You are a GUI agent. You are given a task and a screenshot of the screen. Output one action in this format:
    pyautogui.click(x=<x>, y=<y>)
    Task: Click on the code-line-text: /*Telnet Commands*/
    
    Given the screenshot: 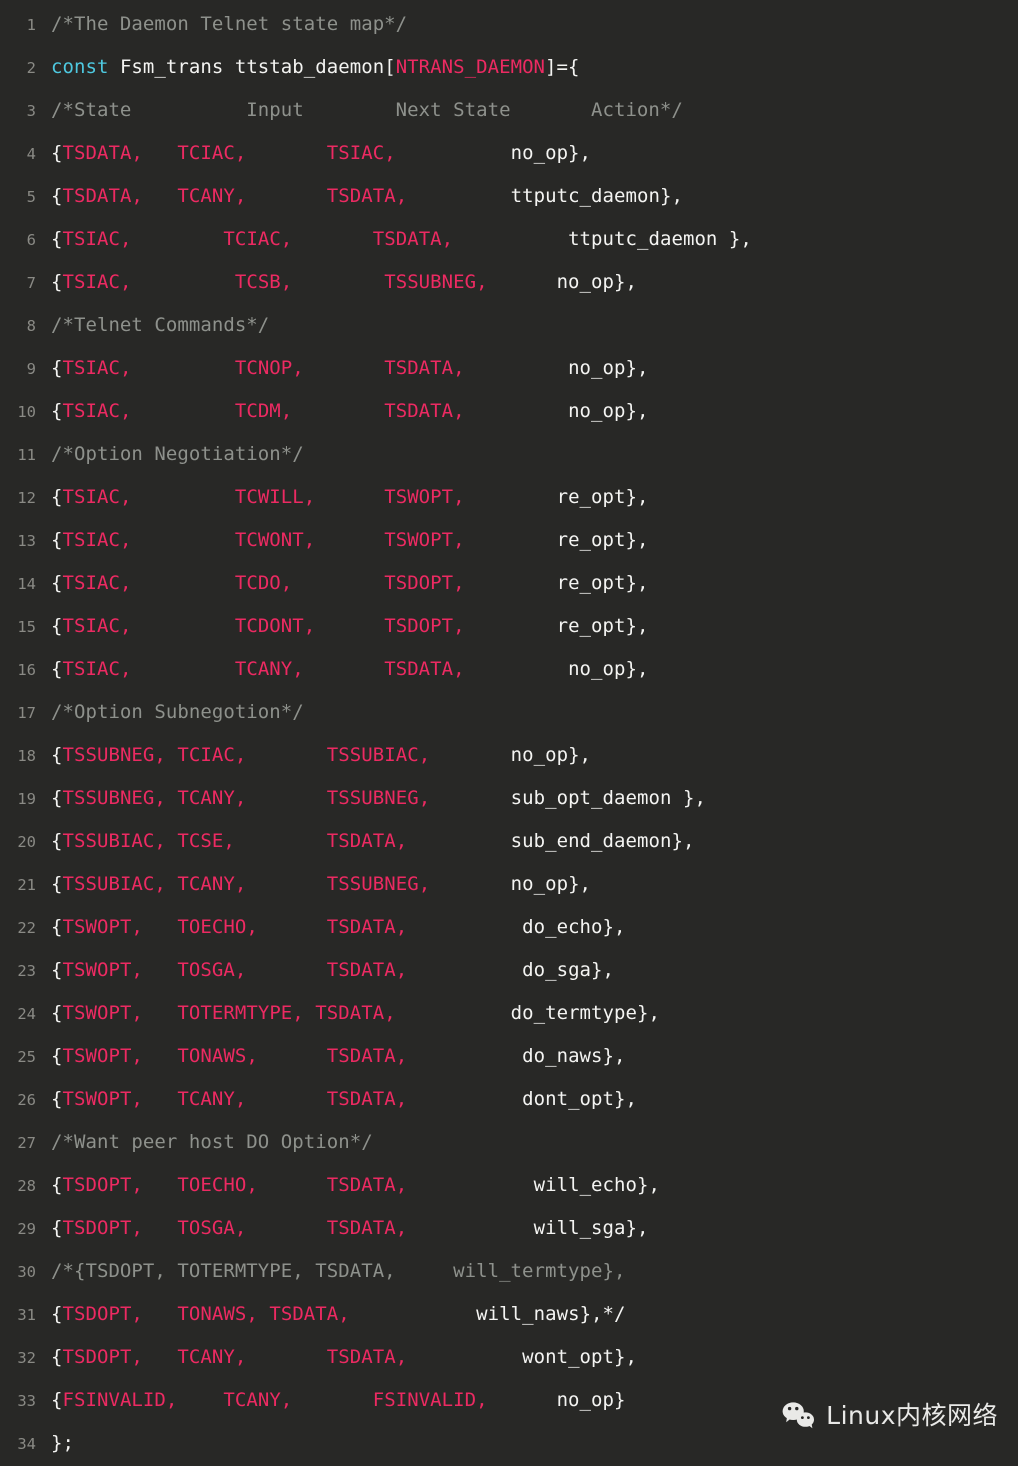 What is the action you would take?
    pyautogui.click(x=152, y=325)
    